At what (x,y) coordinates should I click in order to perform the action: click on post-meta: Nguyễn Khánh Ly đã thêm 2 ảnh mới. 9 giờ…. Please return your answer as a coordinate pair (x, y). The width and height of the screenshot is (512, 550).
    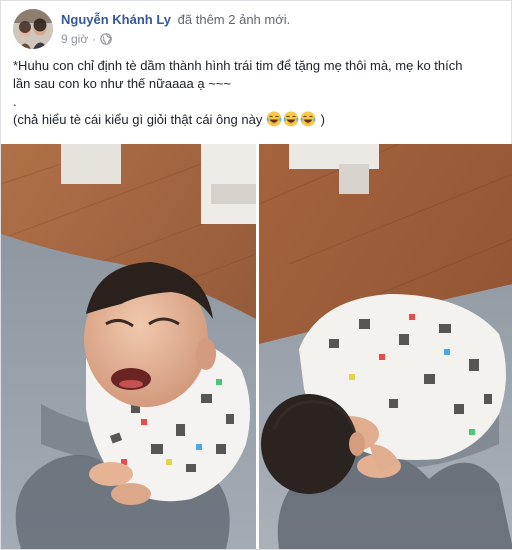
    Looking at the image, I should click on (175, 28).